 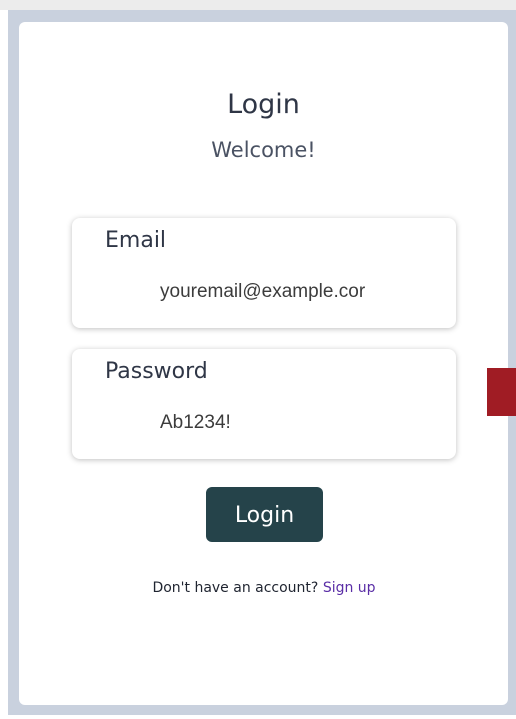 I want to click on email-label: Email, so click(x=136, y=240).